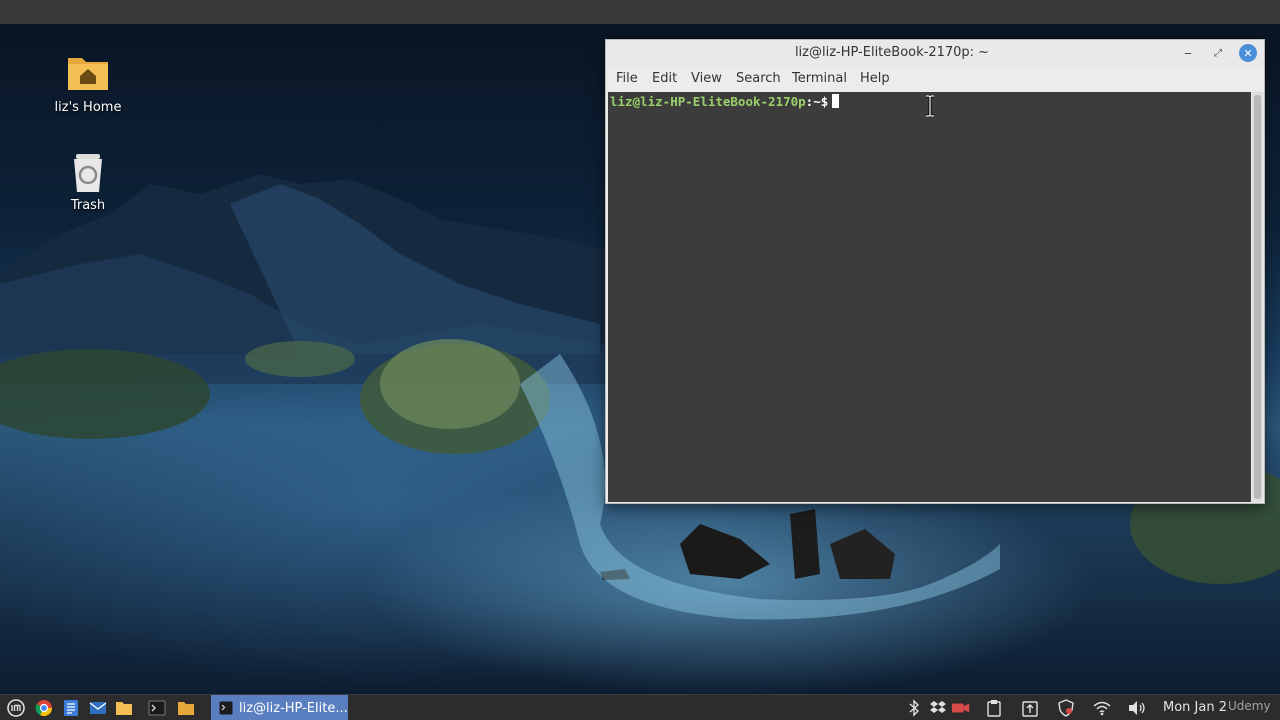 This screenshot has height=720, width=1280. I want to click on desktop-icon-home: liz's Home, so click(88, 83).